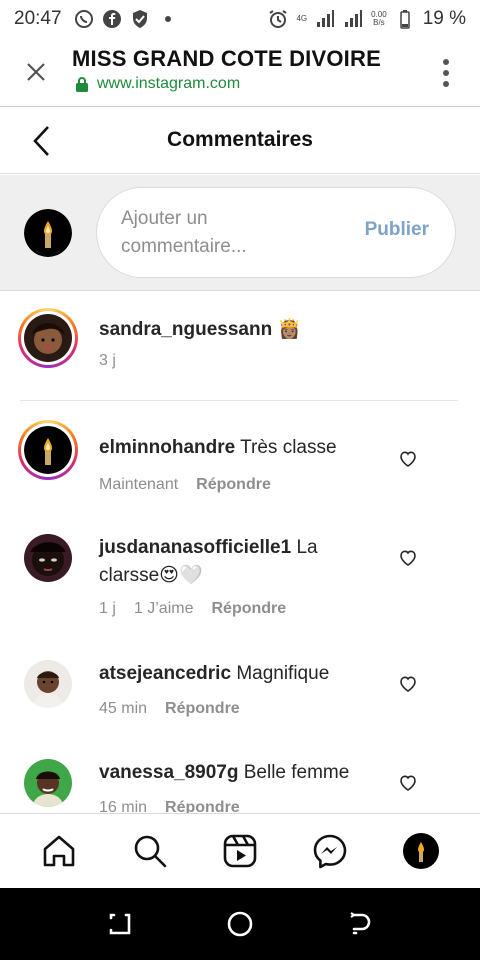 The height and width of the screenshot is (960, 480). I want to click on network-type: 4G, so click(302, 18).